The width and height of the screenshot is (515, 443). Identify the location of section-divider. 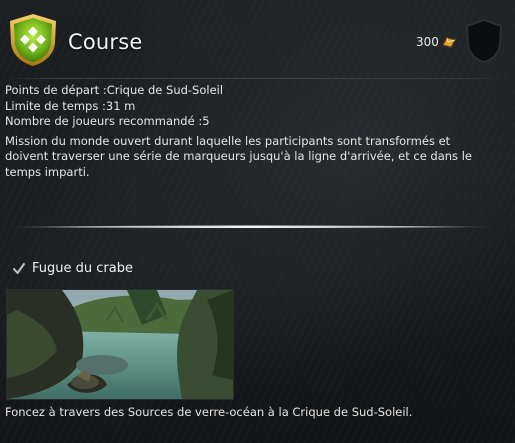
(252, 222).